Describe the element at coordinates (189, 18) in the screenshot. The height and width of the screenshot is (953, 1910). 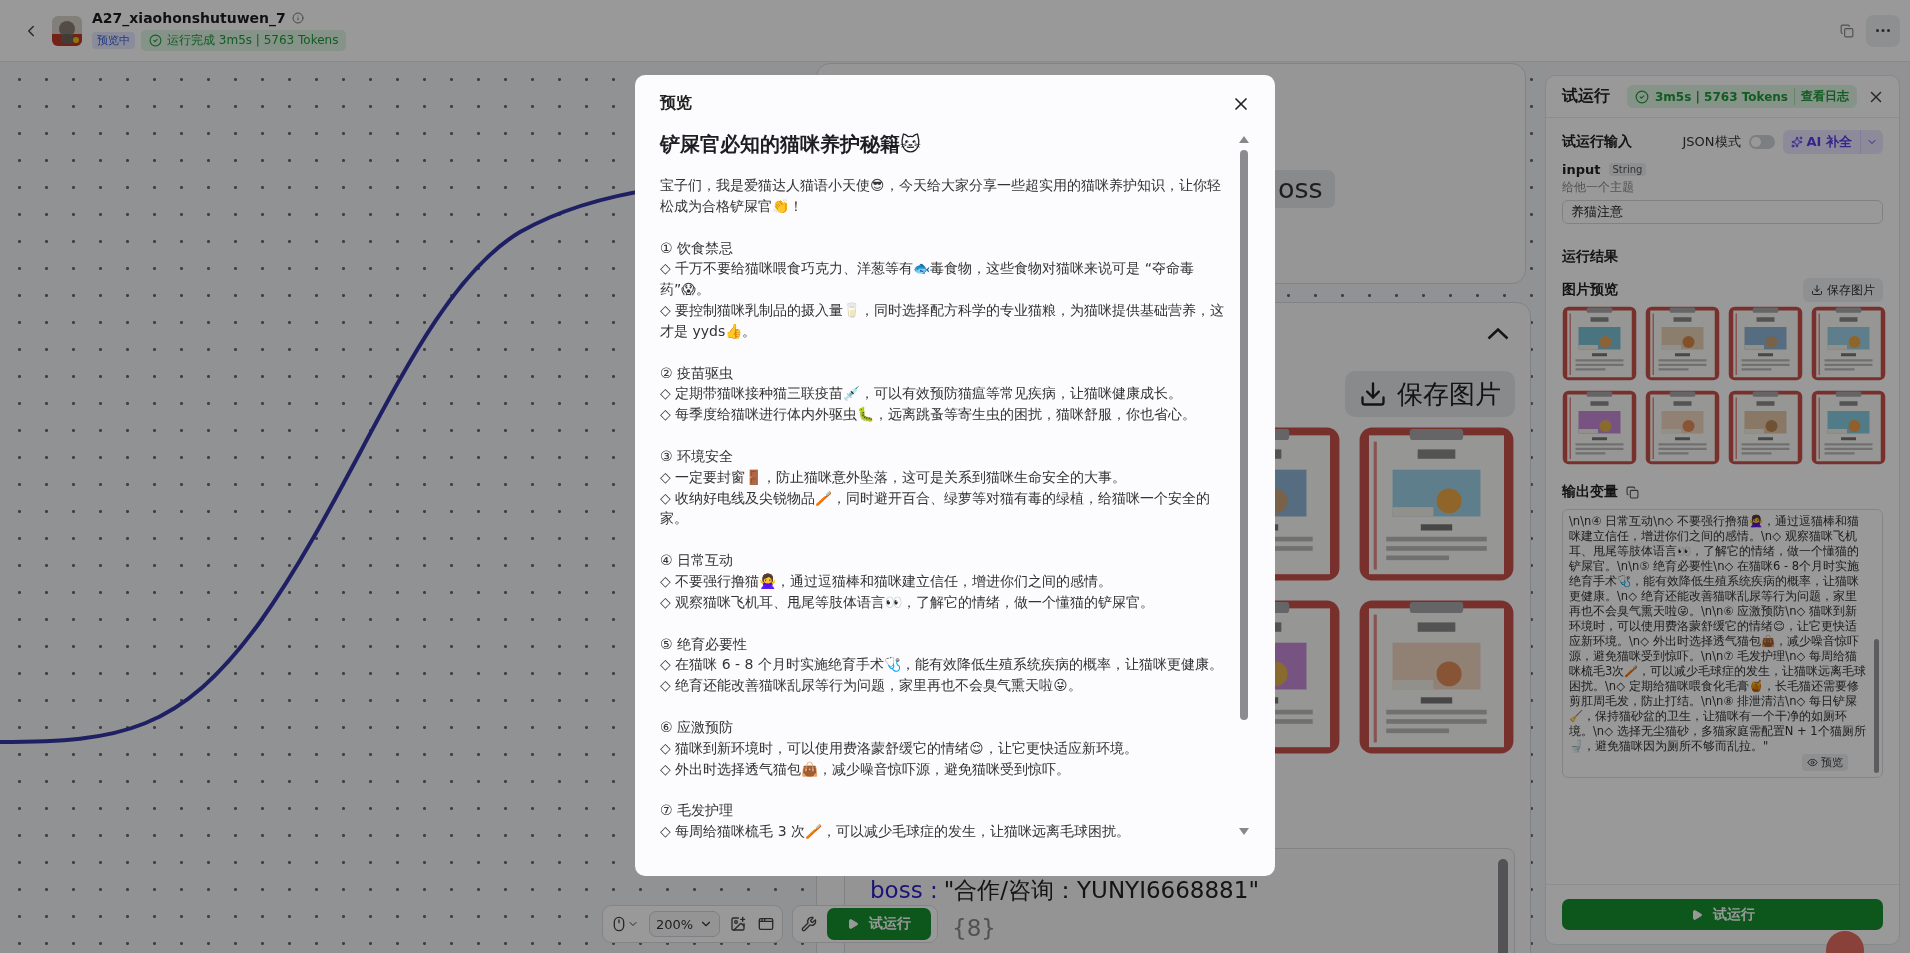
I see `app-title: A27_xiaohonshutuwen_7` at that location.